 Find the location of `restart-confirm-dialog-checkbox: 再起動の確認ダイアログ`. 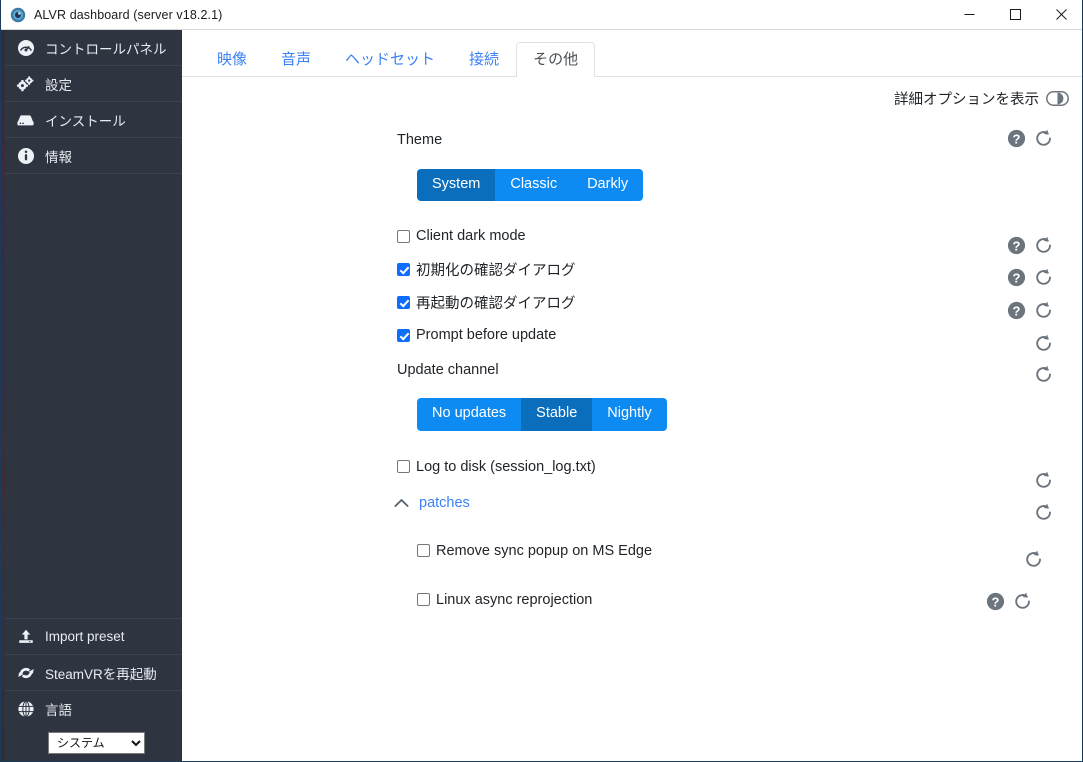

restart-confirm-dialog-checkbox: 再起動の確認ダイアログ is located at coordinates (486, 302).